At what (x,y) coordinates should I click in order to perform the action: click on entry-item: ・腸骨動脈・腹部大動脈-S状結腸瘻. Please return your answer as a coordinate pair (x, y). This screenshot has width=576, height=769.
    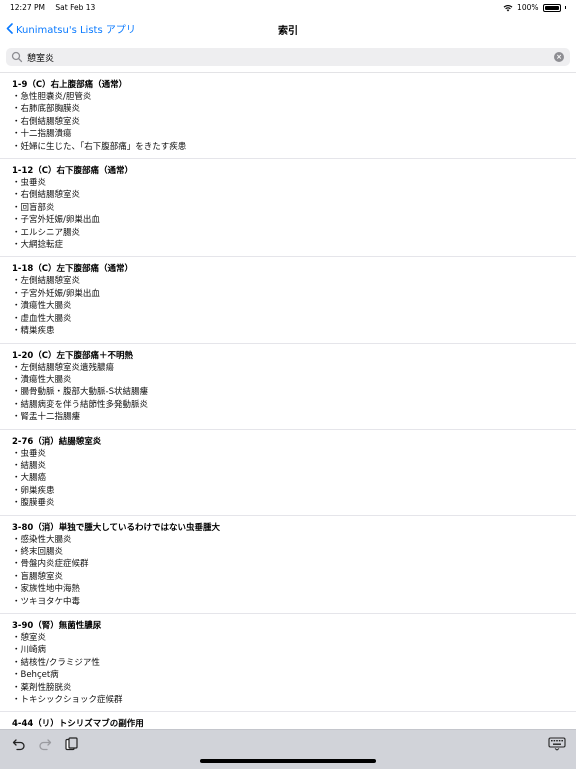
    Looking at the image, I should click on (80, 392).